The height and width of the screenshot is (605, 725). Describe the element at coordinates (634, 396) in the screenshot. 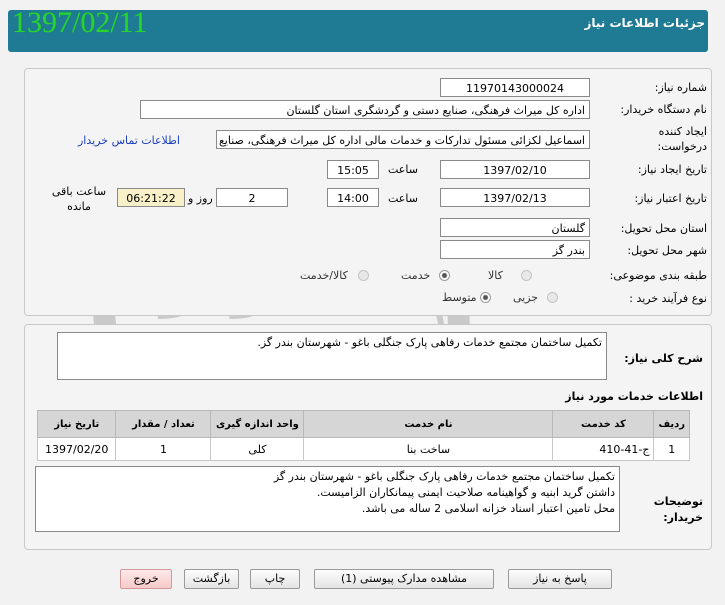

I see `services-title: اطلاعات خدمات مورد نیاز` at that location.